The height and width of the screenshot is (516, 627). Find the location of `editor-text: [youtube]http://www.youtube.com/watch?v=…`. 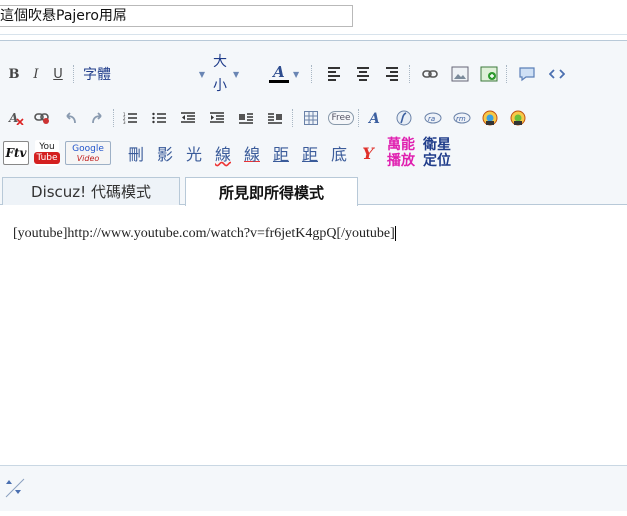

editor-text: [youtube]http://www.youtube.com/watch?v=… is located at coordinates (204, 233).